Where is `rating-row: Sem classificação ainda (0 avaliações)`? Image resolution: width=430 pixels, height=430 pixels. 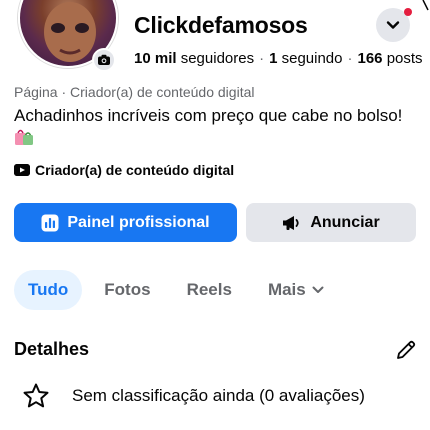 rating-row: Sem classificação ainda (0 avaliações) is located at coordinates (193, 396).